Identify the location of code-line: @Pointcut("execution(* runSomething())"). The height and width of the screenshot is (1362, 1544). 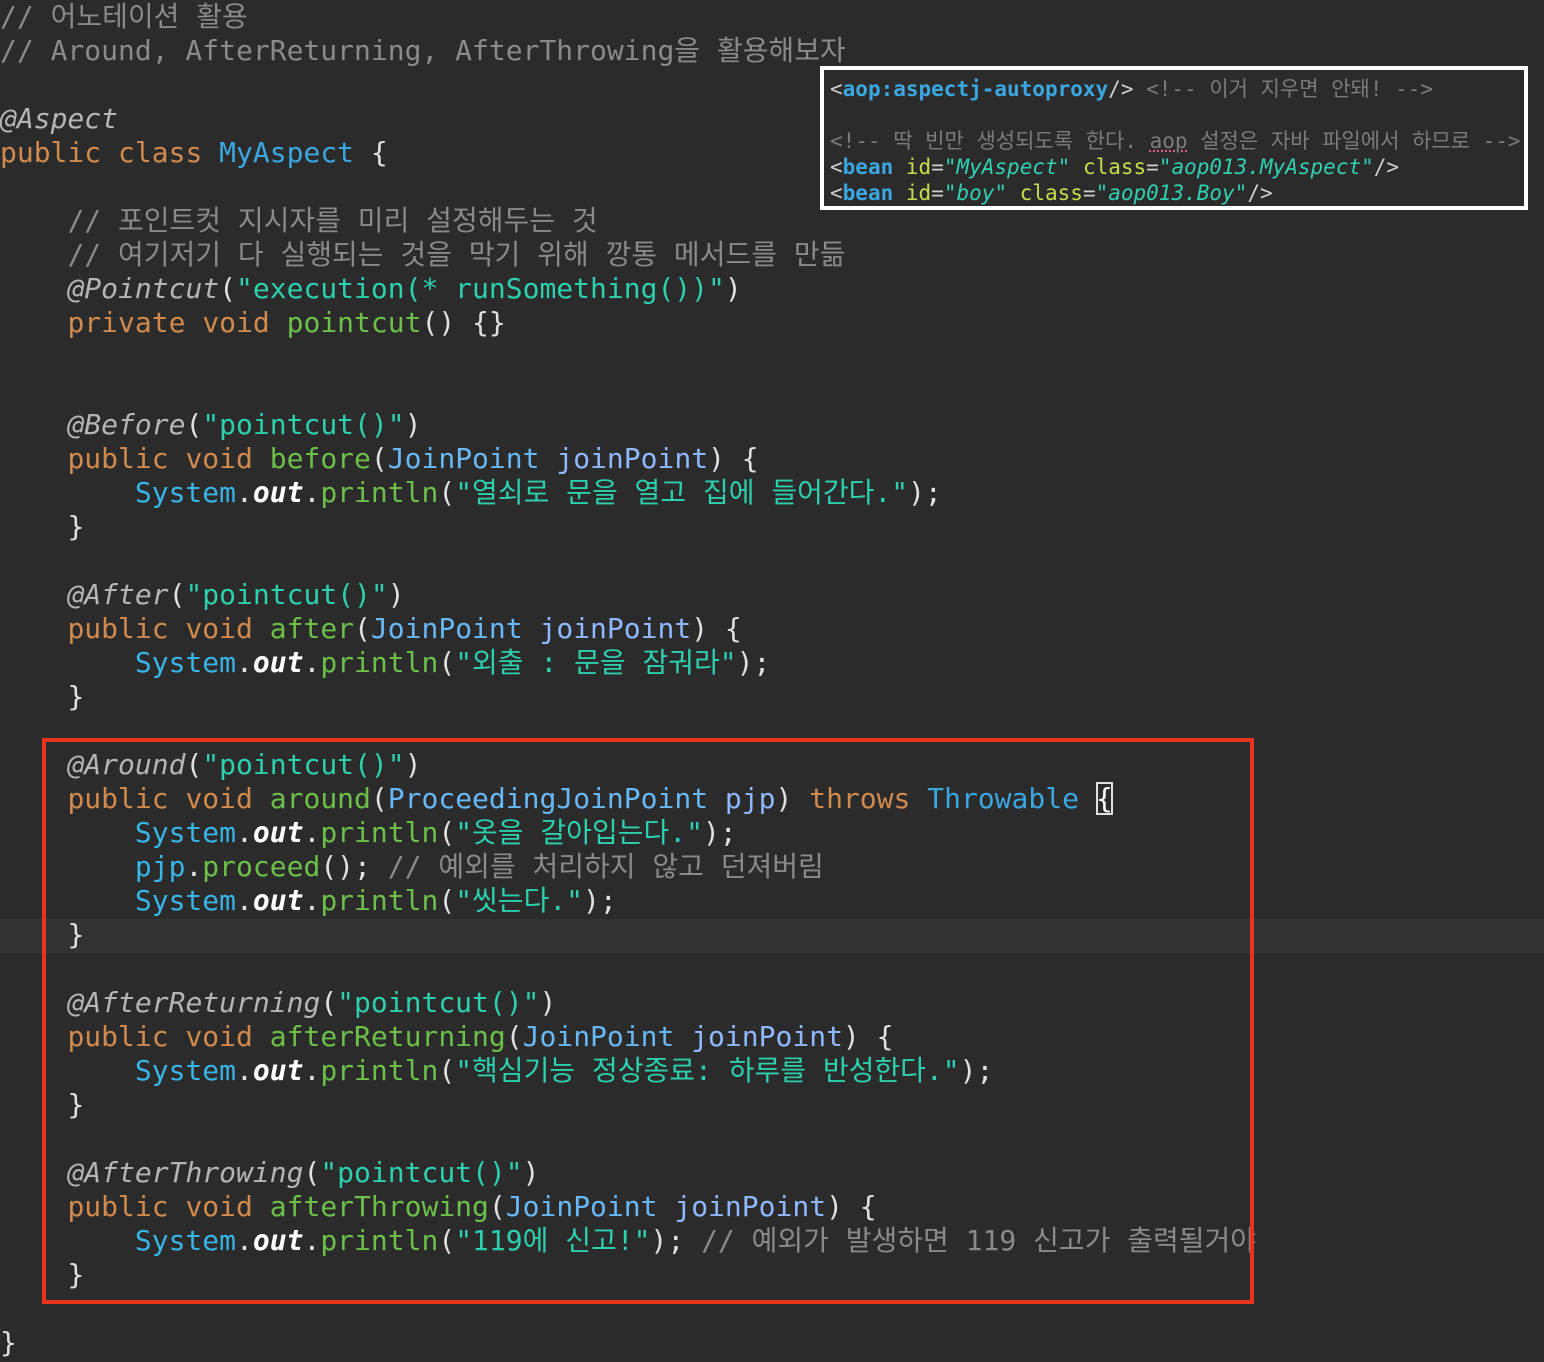
(404, 288).